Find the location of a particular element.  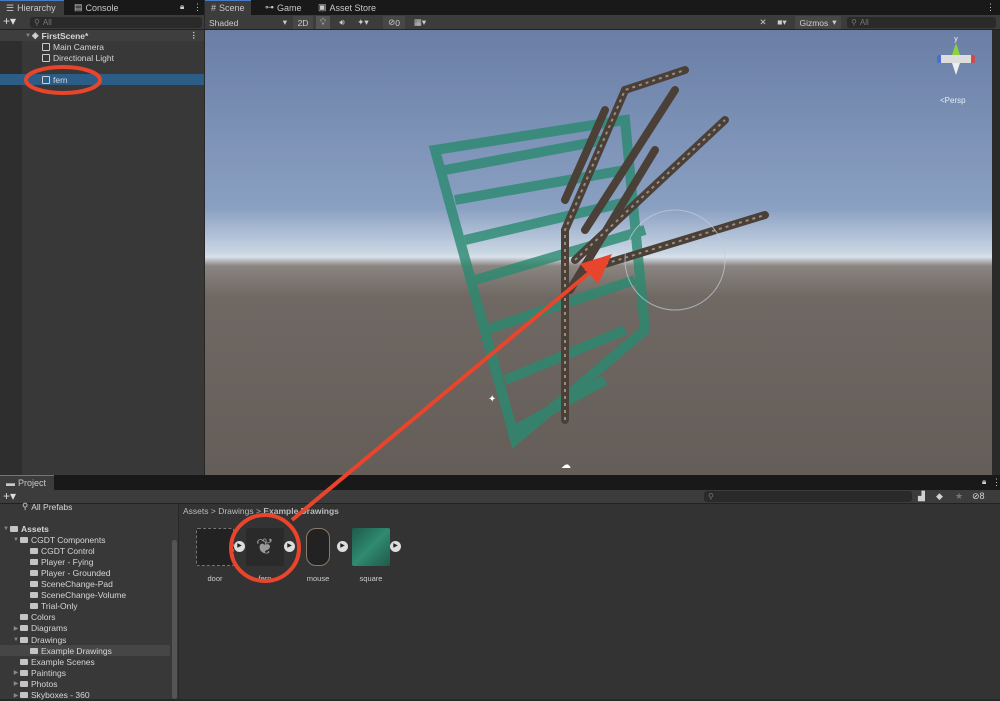

folder-item: Colors is located at coordinates (85, 617).